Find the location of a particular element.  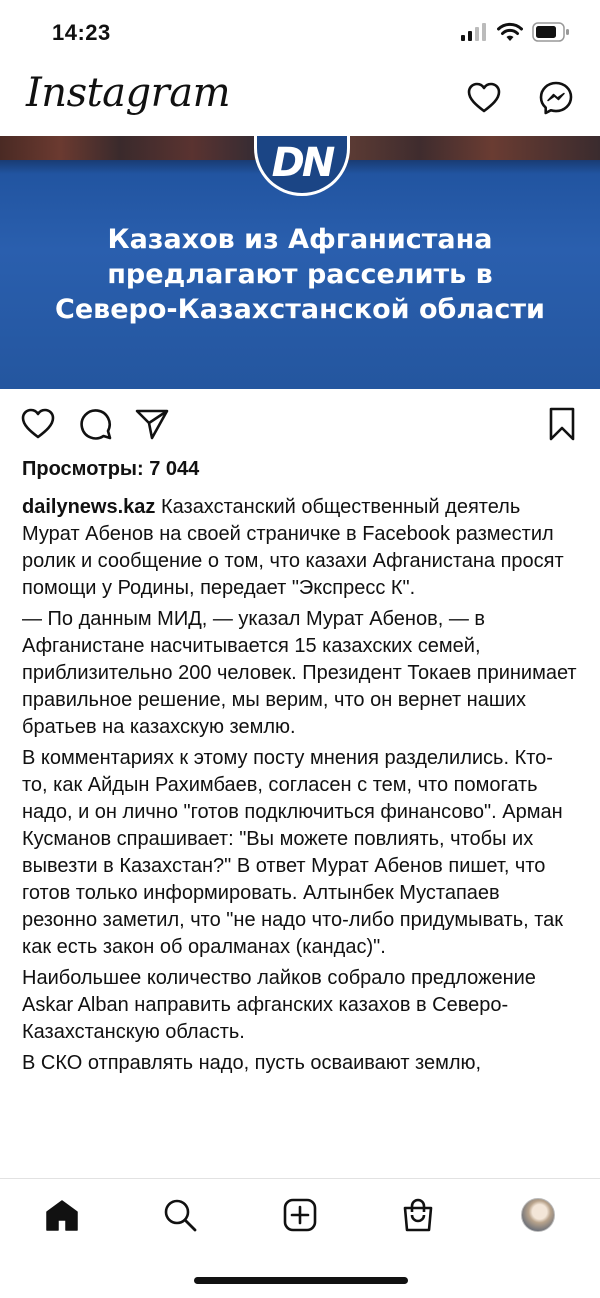

tab-shop is located at coordinates (418, 1215).